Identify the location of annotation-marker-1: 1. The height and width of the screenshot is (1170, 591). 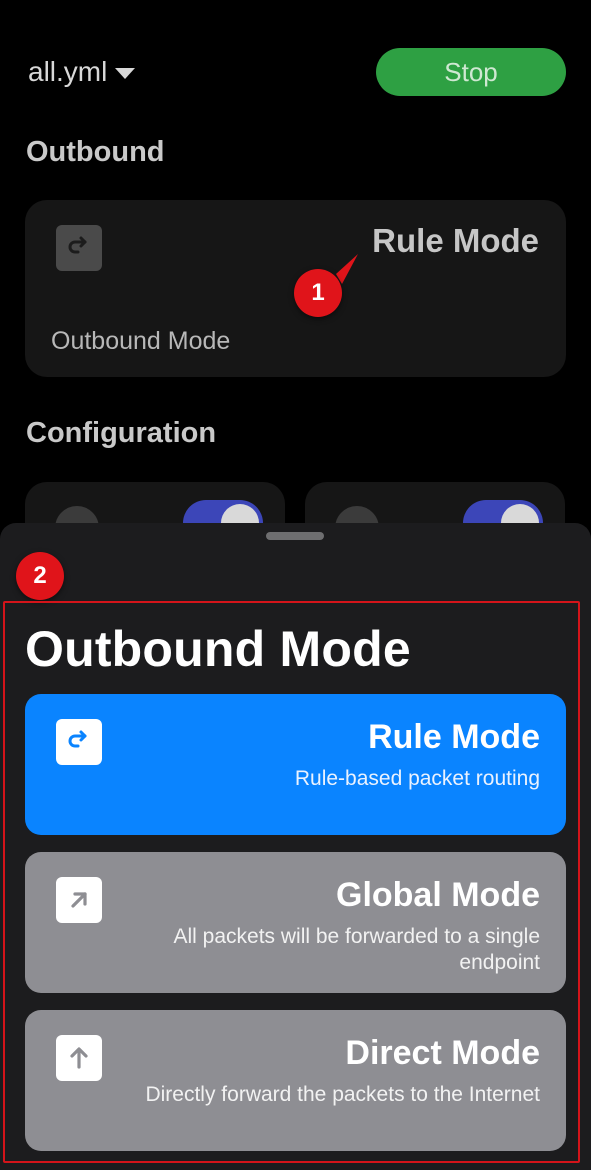
(318, 293).